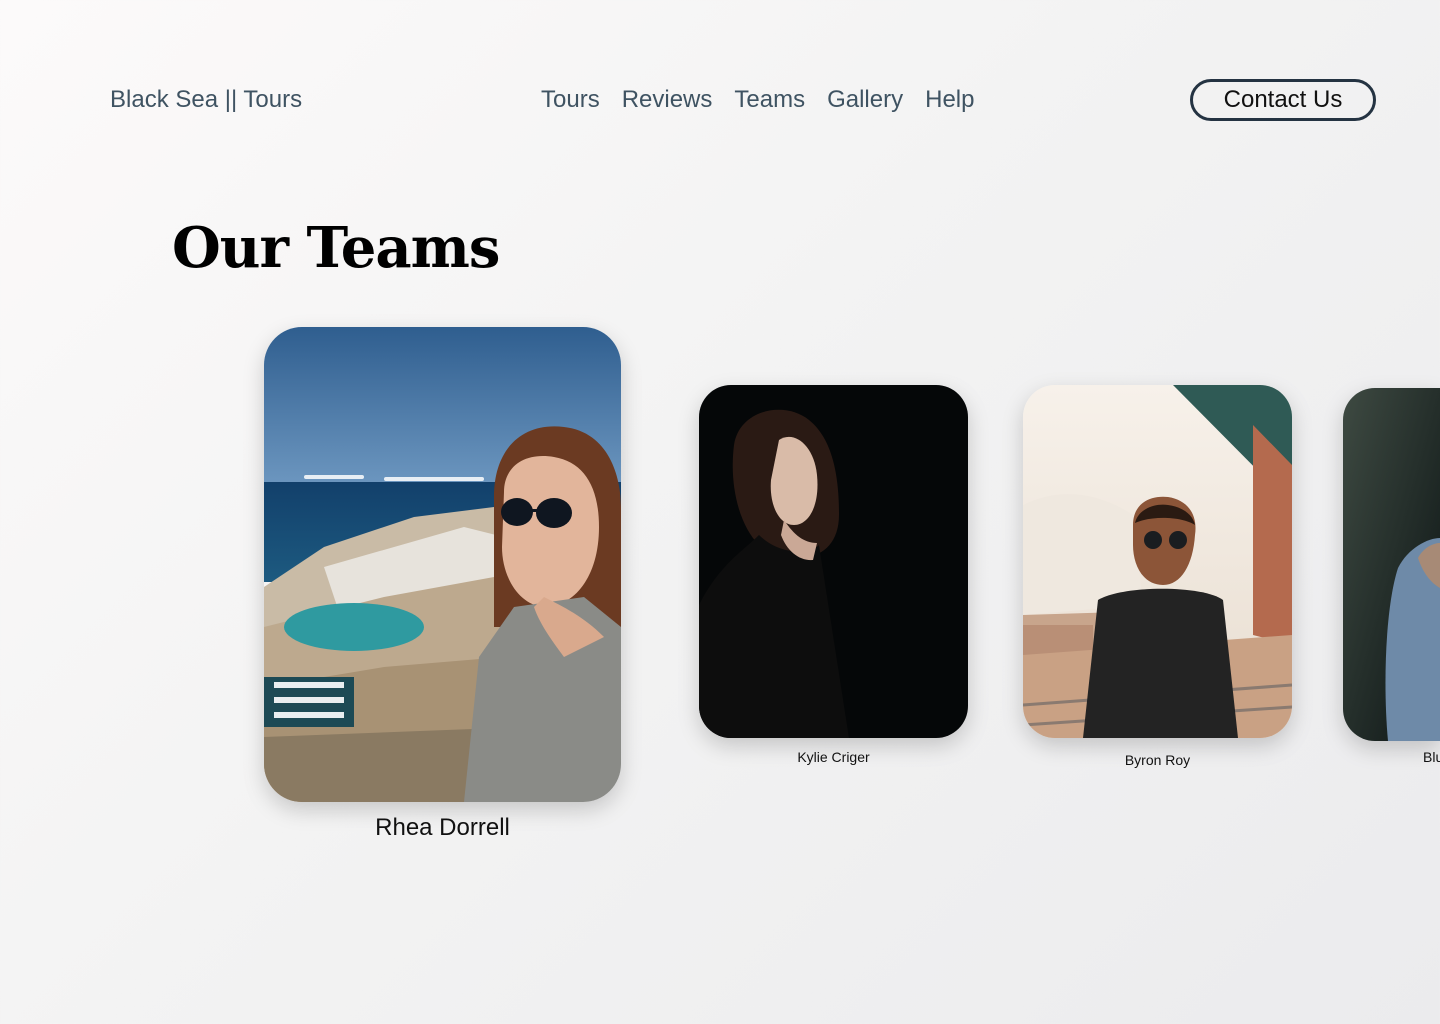  I want to click on nav-item-teams: Teams, so click(769, 100).